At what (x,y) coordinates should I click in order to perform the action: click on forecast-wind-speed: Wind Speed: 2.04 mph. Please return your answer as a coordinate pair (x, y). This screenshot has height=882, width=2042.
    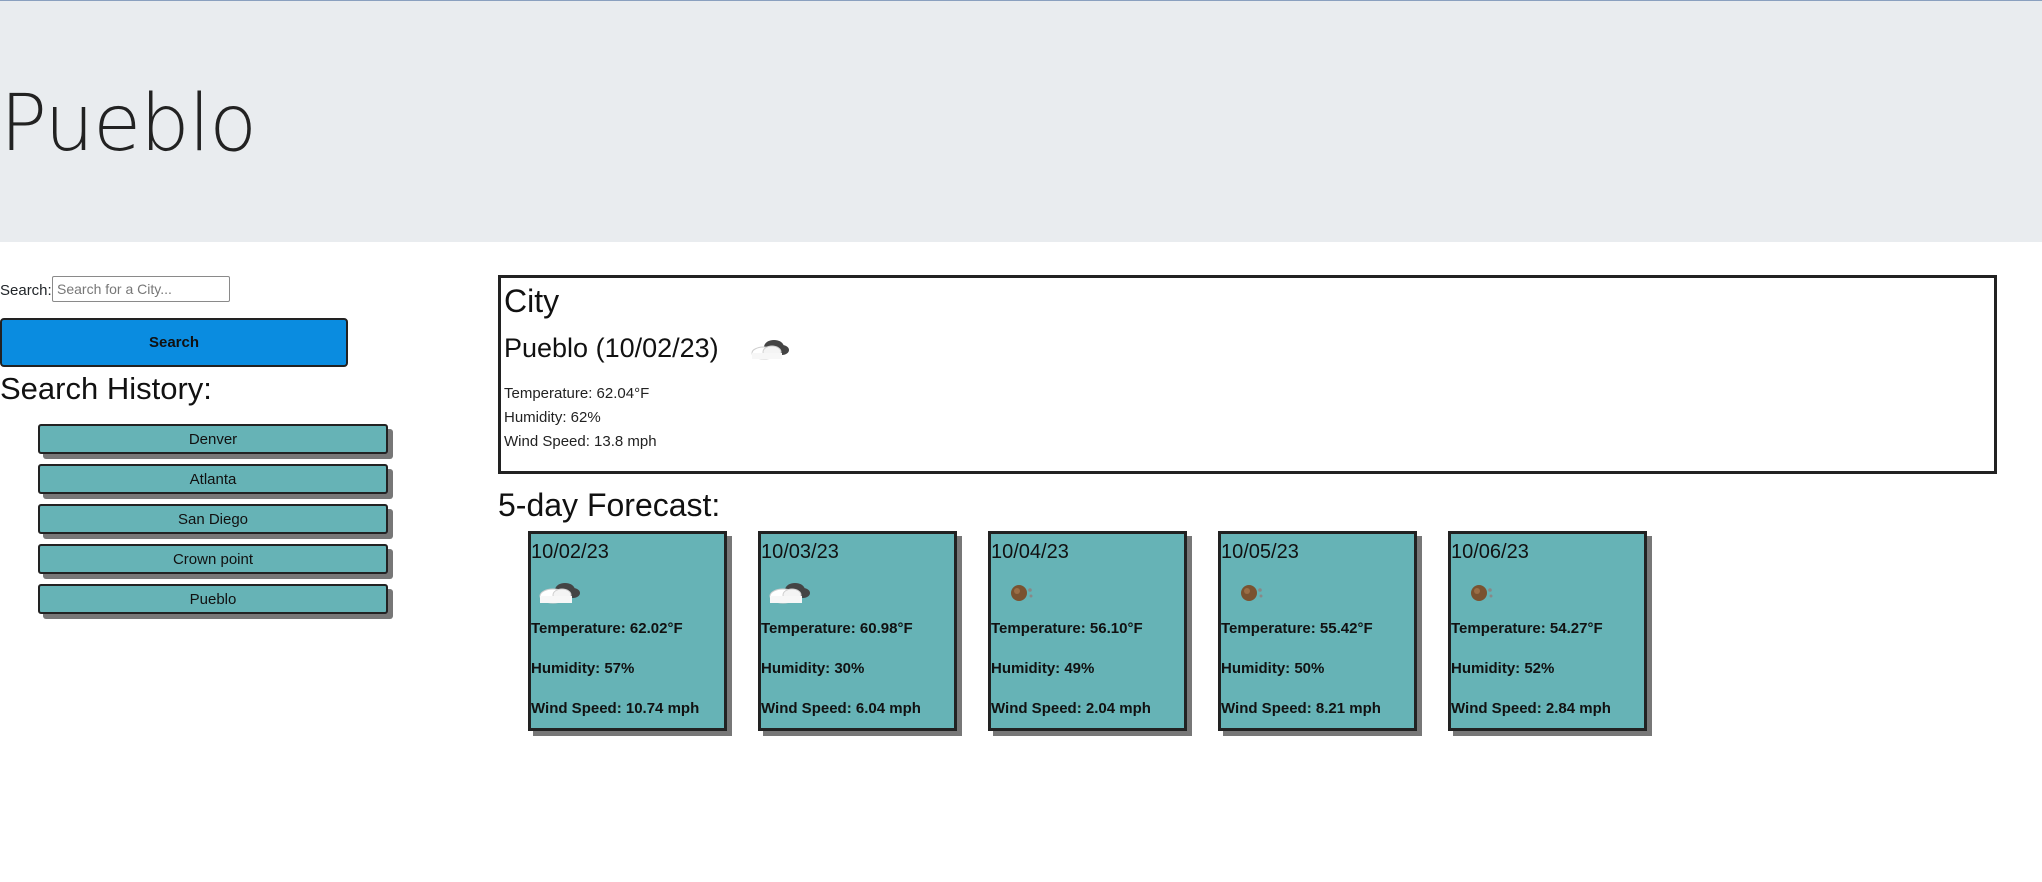
    Looking at the image, I should click on (1071, 708).